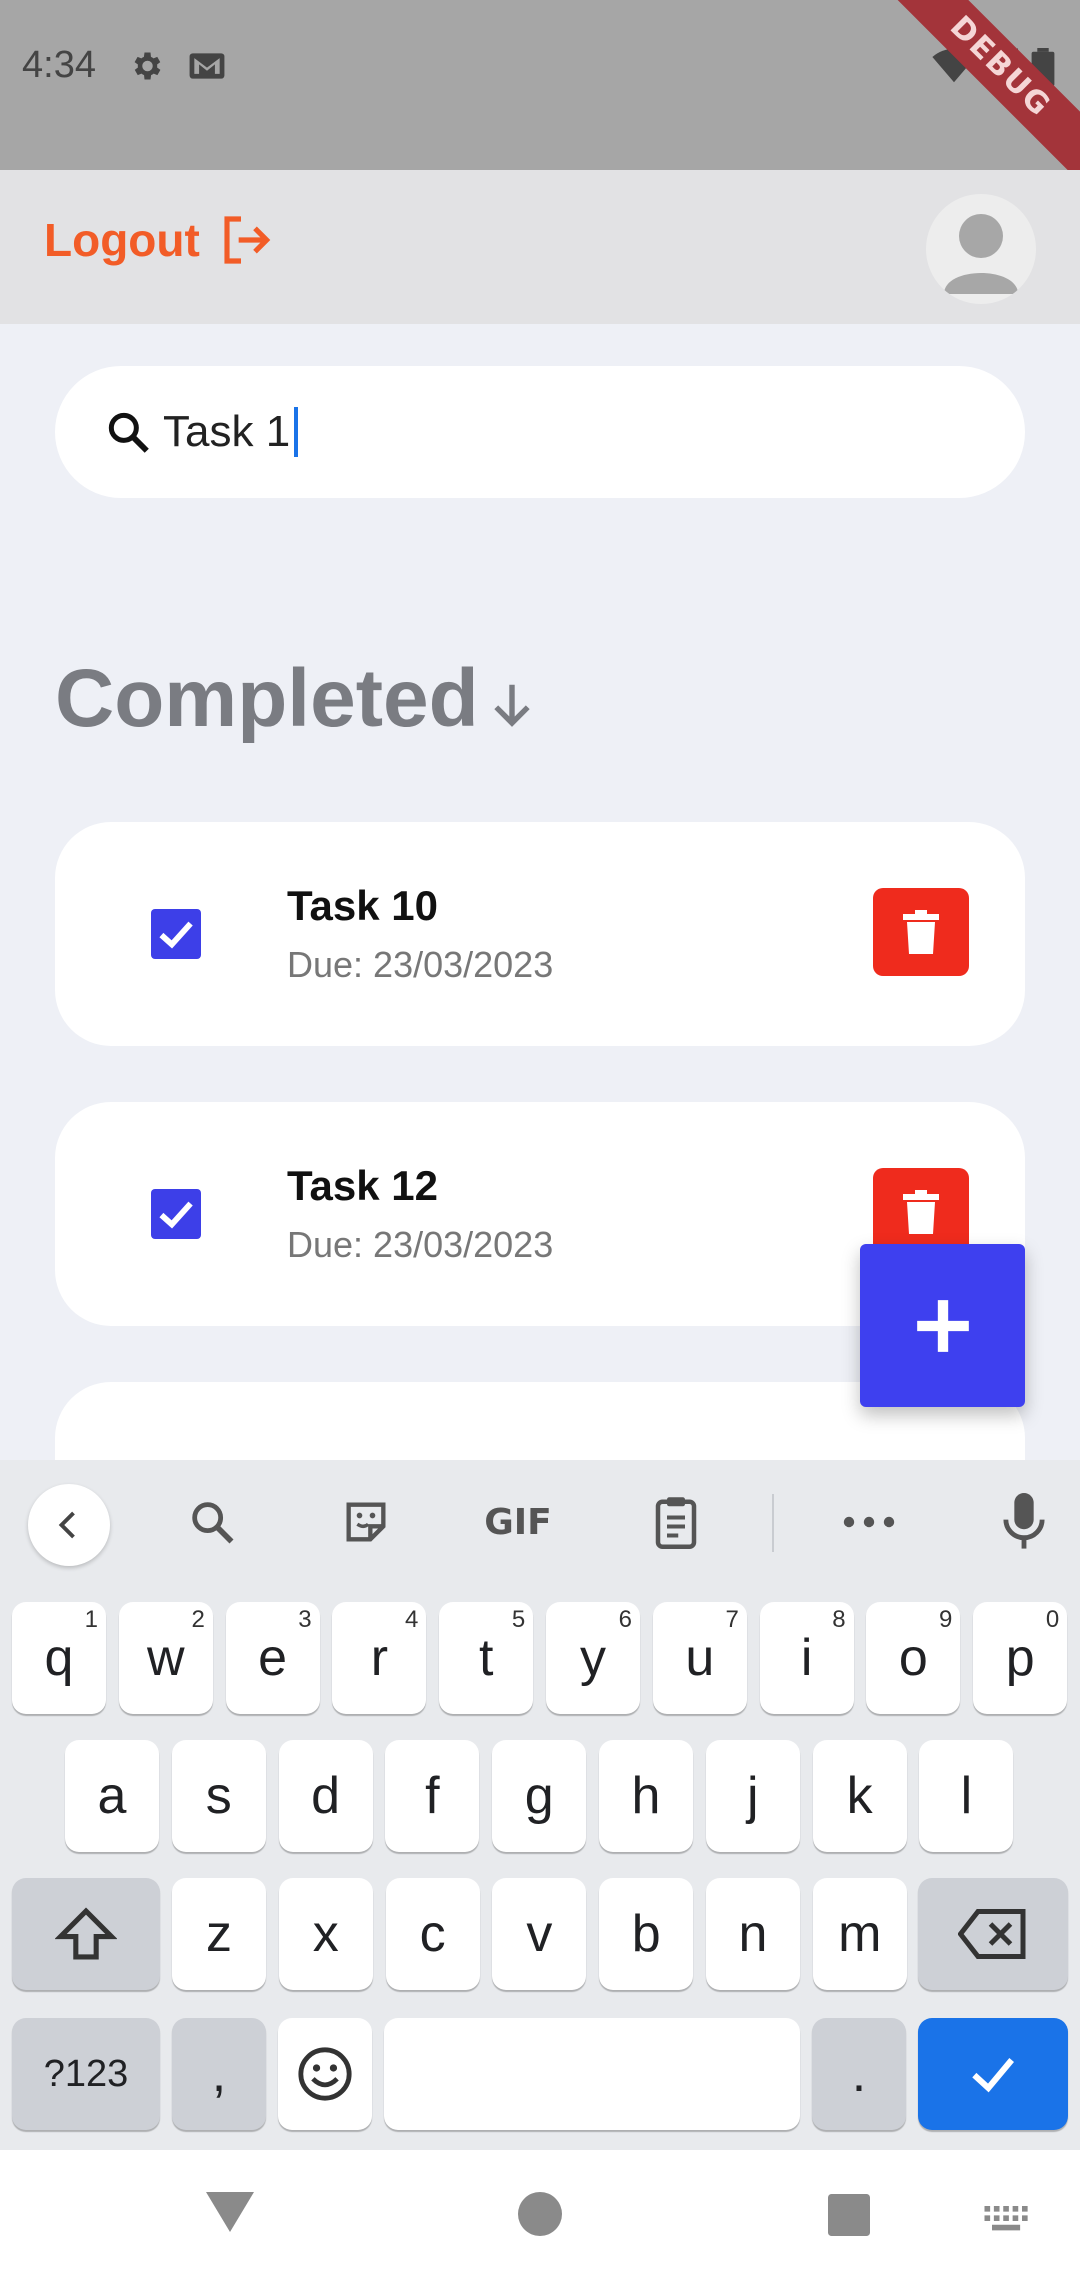  I want to click on person-icon, so click(981, 254).